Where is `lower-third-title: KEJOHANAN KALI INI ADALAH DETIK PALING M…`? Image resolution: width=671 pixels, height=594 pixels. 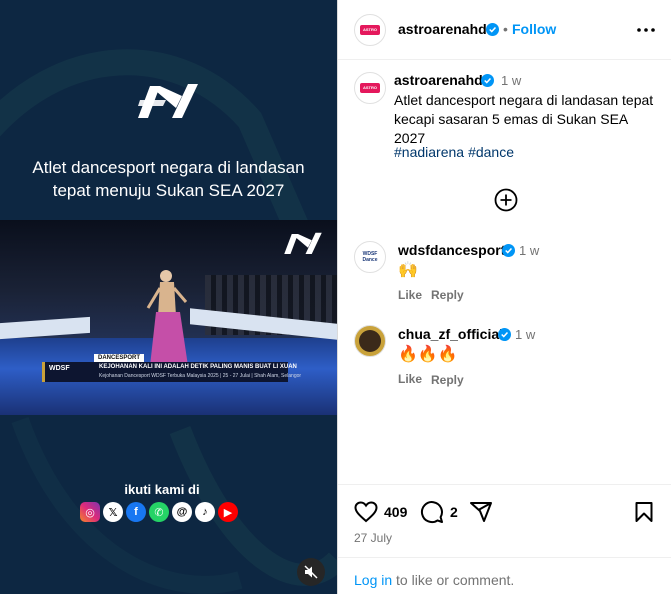 lower-third-title: KEJOHANAN KALI INI ADALAH DETIK PALING M… is located at coordinates (198, 367).